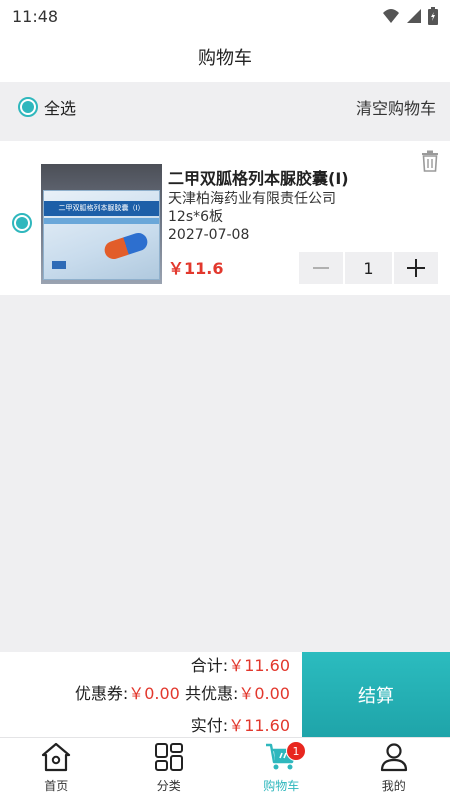  Describe the element at coordinates (414, 16) in the screenshot. I see `signal-icon` at that location.